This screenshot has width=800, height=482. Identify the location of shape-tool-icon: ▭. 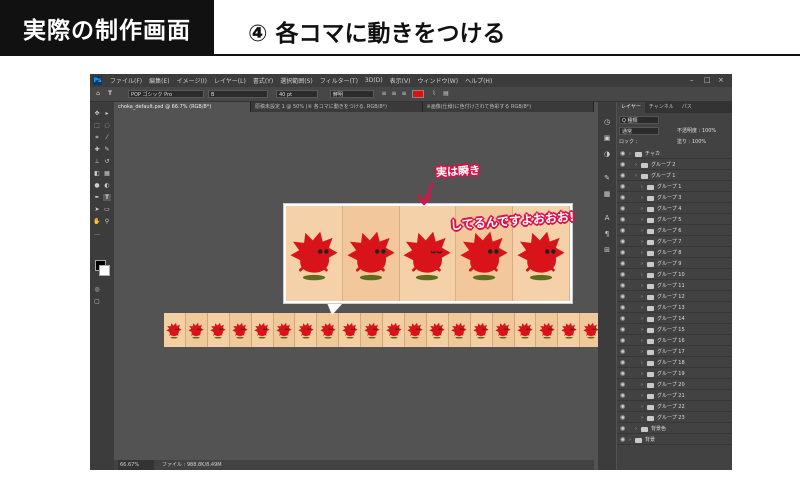
(107, 209).